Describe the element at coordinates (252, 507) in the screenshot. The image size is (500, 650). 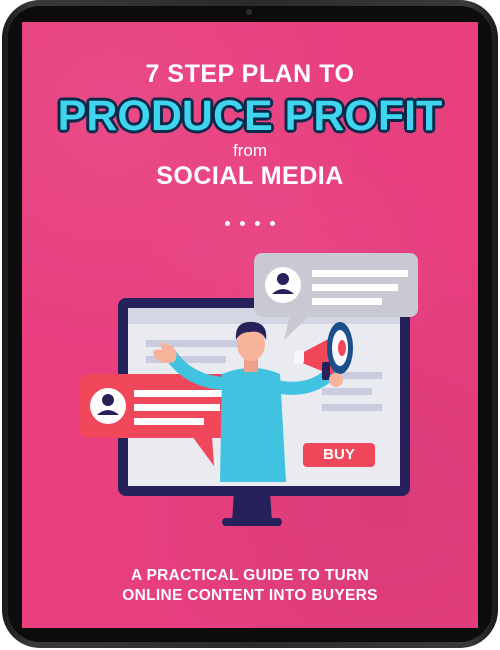
I see `monitor-stand` at that location.